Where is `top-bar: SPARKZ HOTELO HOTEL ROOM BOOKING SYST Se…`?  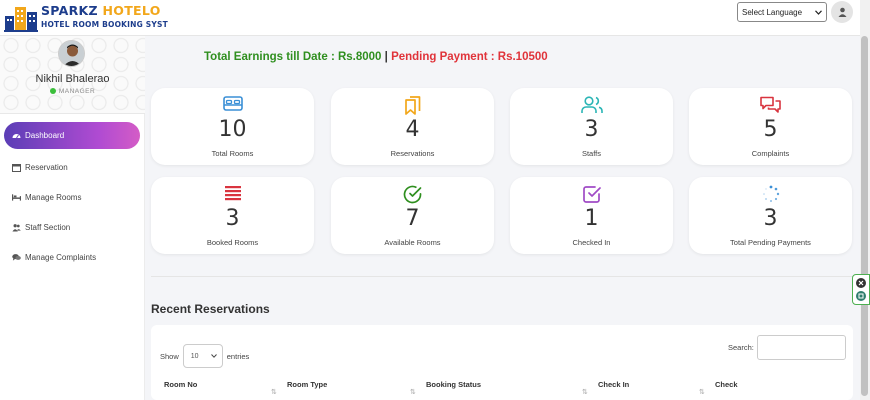
top-bar: SPARKZ HOTELO HOTEL ROOM BOOKING SYST Se… is located at coordinates (435, 18).